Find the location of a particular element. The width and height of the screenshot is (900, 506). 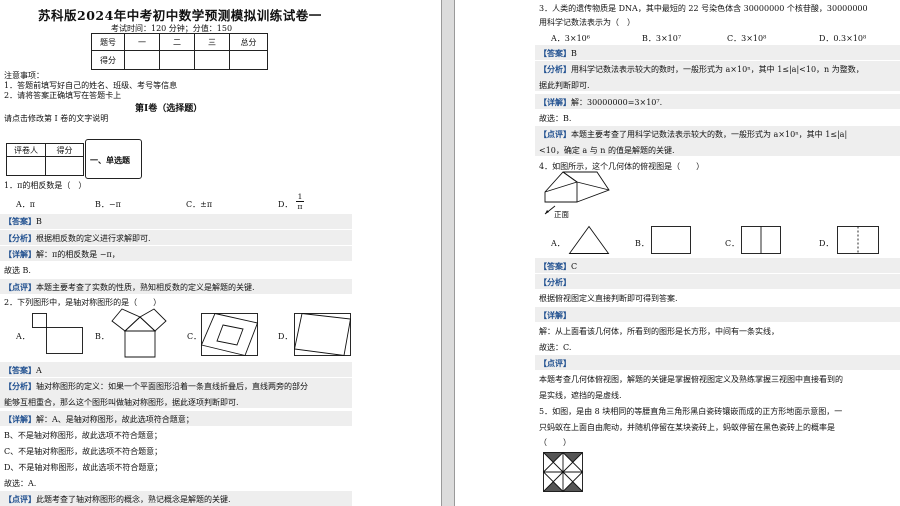

detail-text: 解：A、是轴对称图形，故此选项符合题意； is located at coordinates (115, 419).